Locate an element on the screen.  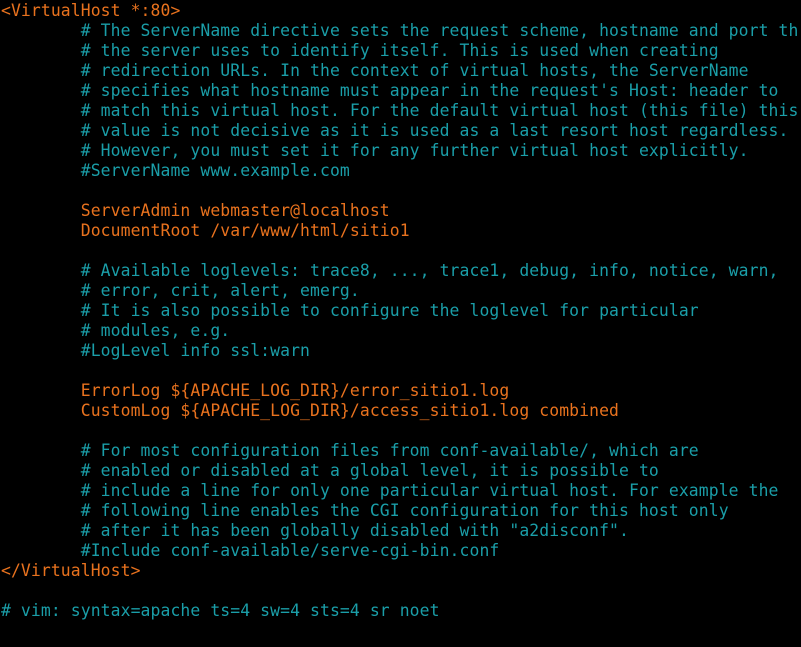
editor-line: # error, crit, alert, emerg. is located at coordinates (180, 290).